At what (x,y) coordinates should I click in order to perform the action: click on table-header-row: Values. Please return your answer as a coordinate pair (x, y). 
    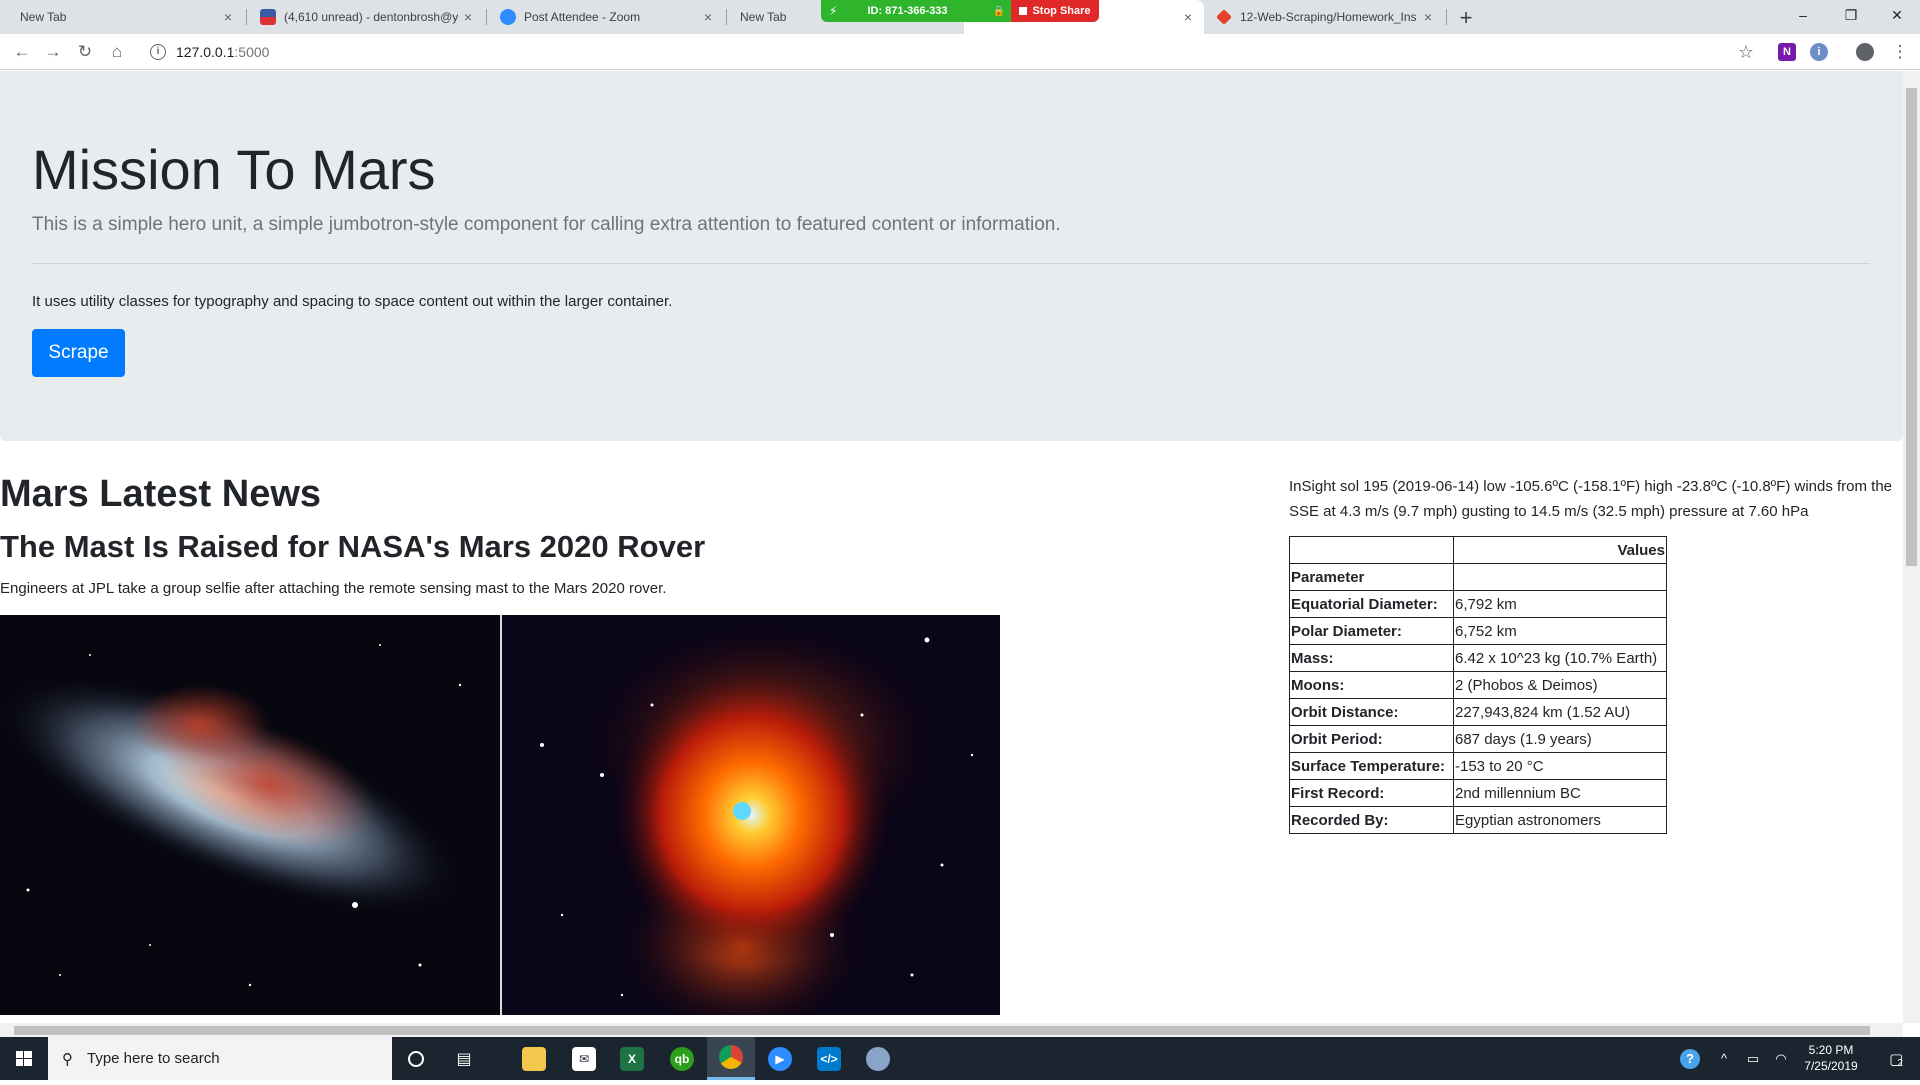
    Looking at the image, I should click on (1478, 550).